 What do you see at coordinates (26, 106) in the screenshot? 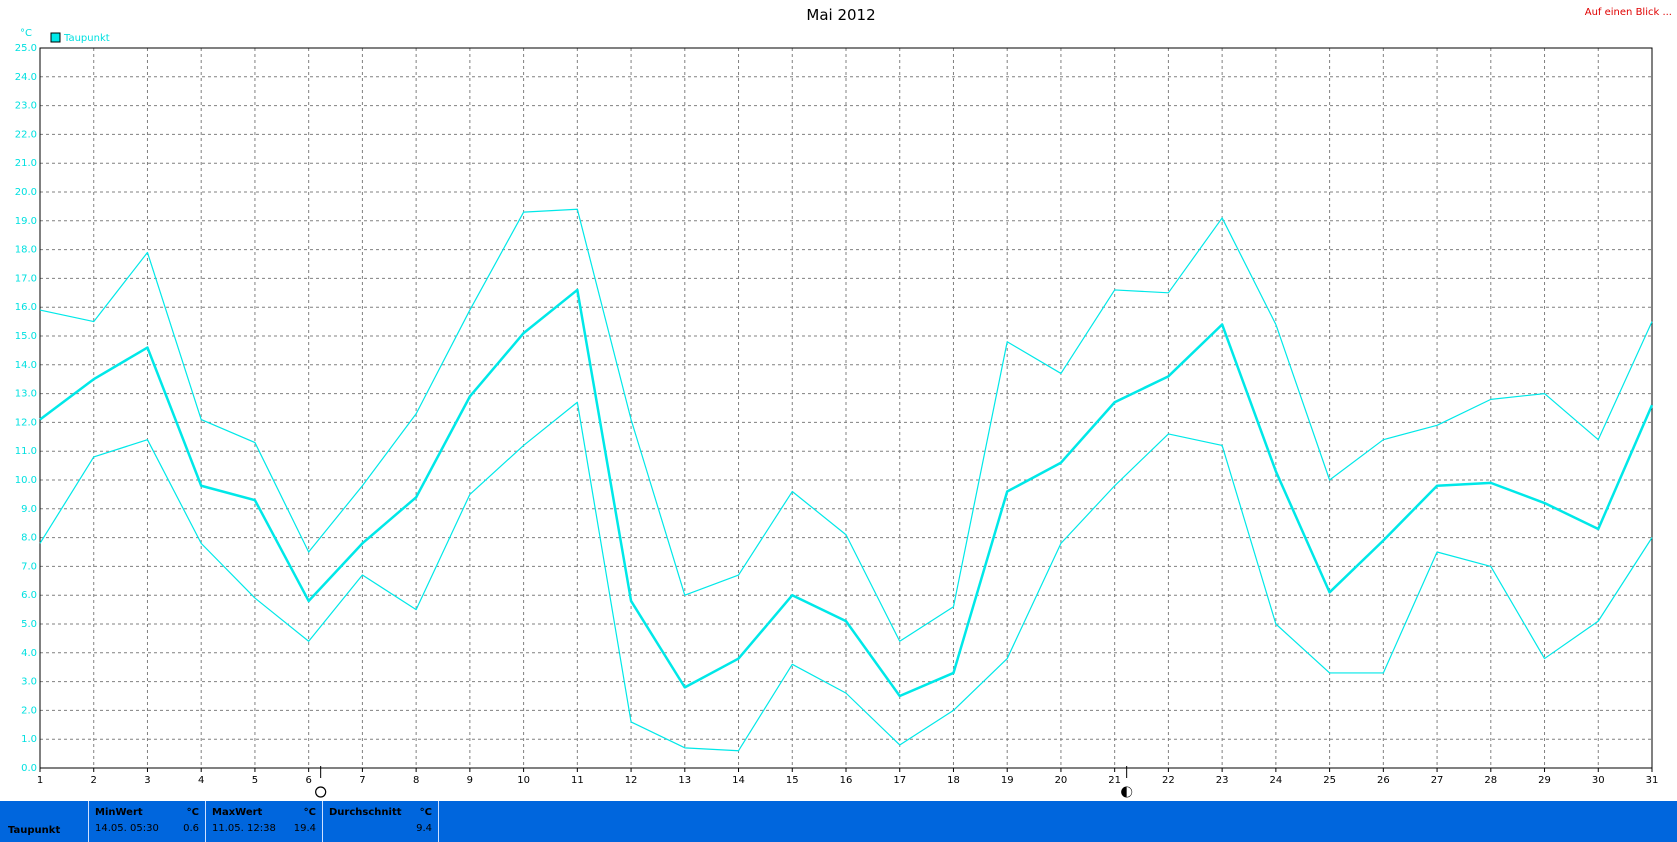
I see `y-tick-label: 23.0` at bounding box center [26, 106].